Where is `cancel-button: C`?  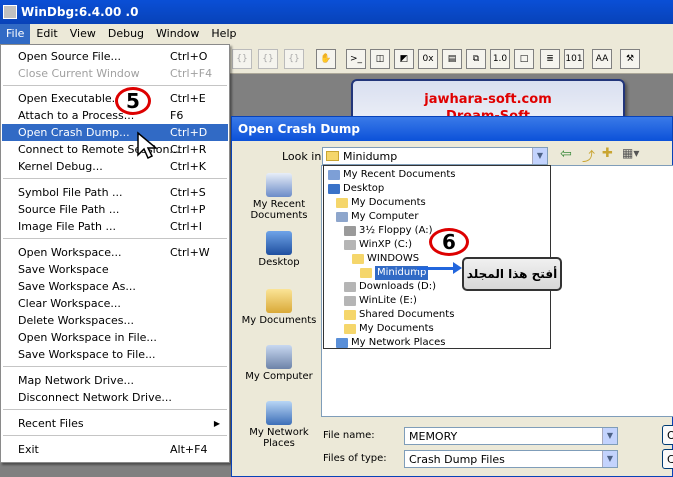
cancel-button: C is located at coordinates (667, 459).